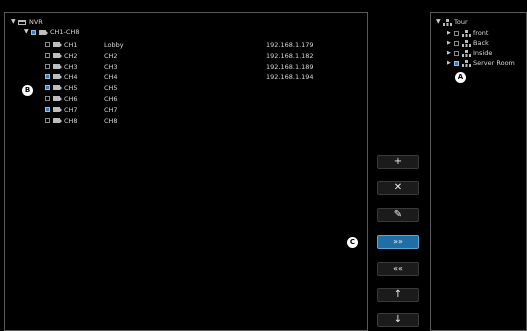  I want to click on tour-item-label: front, so click(481, 32).